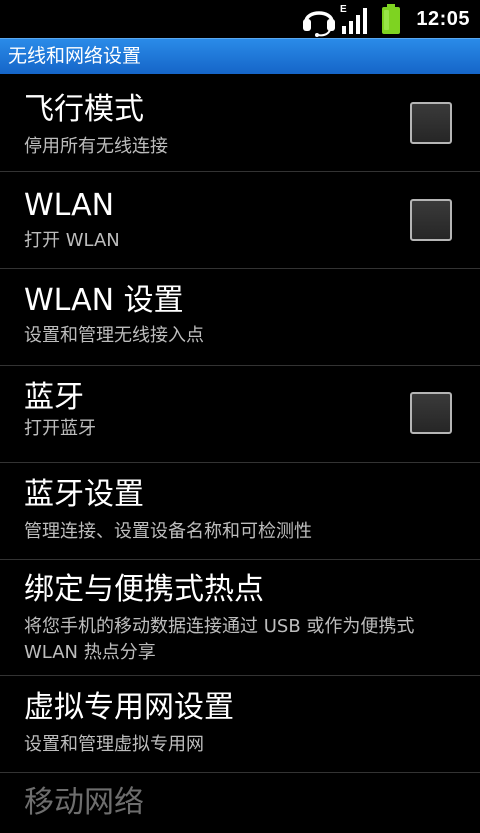  I want to click on pref-title: WLAN, so click(69, 205).